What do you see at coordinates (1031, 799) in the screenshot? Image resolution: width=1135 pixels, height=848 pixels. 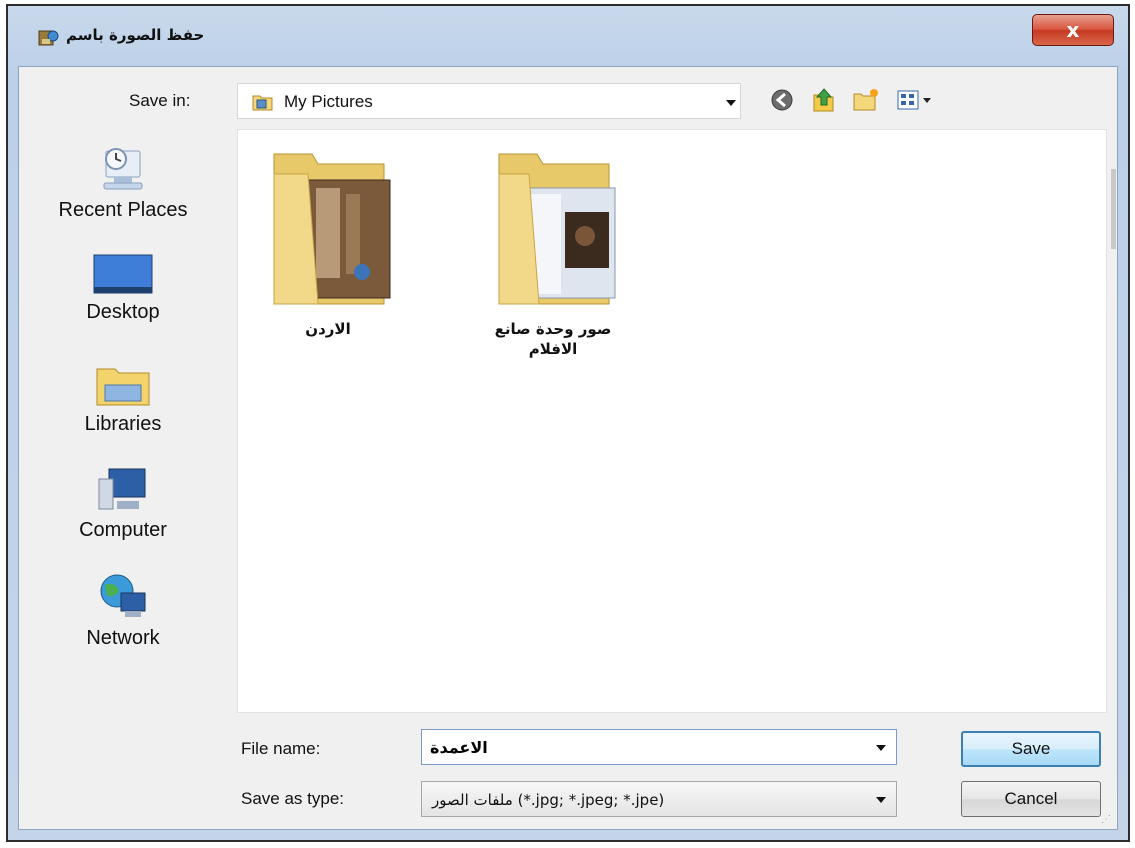 I see `cancel-button: Cancel` at bounding box center [1031, 799].